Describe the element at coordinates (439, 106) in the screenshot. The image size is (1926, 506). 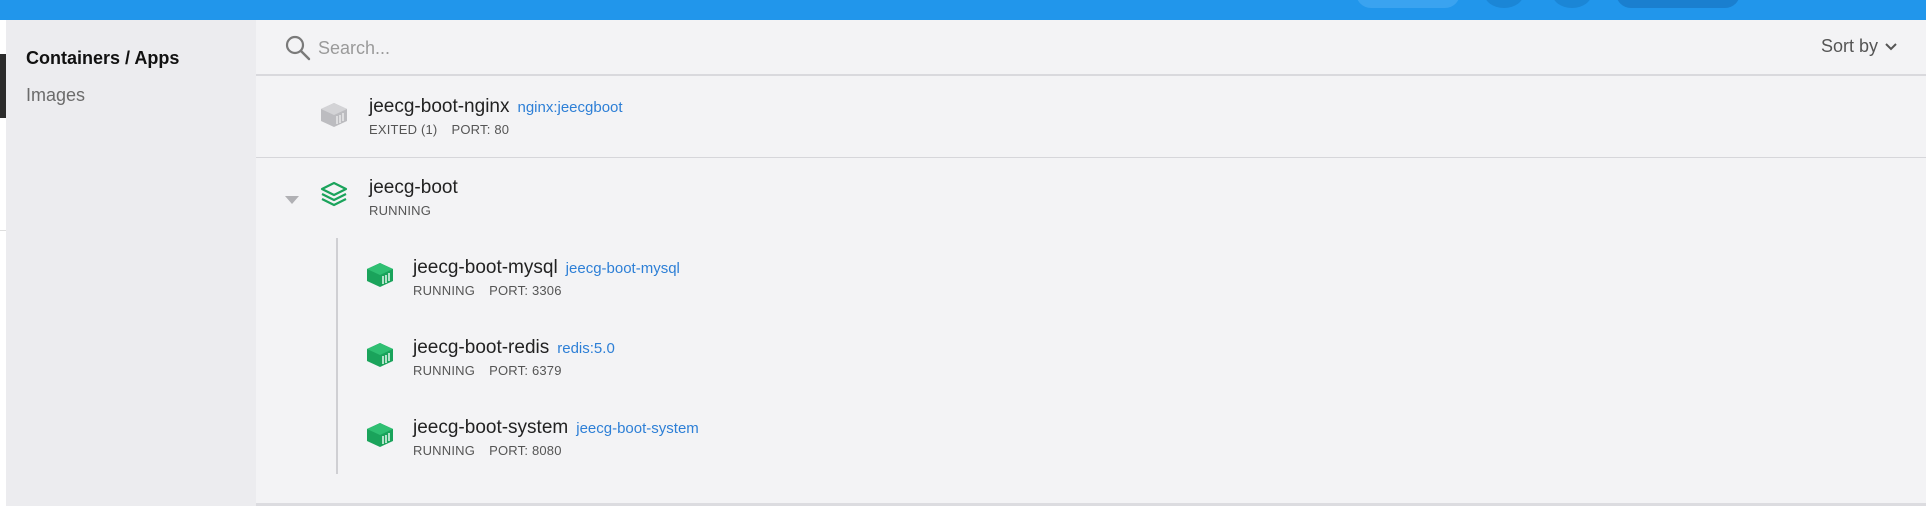
I see `container-name: jeecg-boot-nginx` at that location.